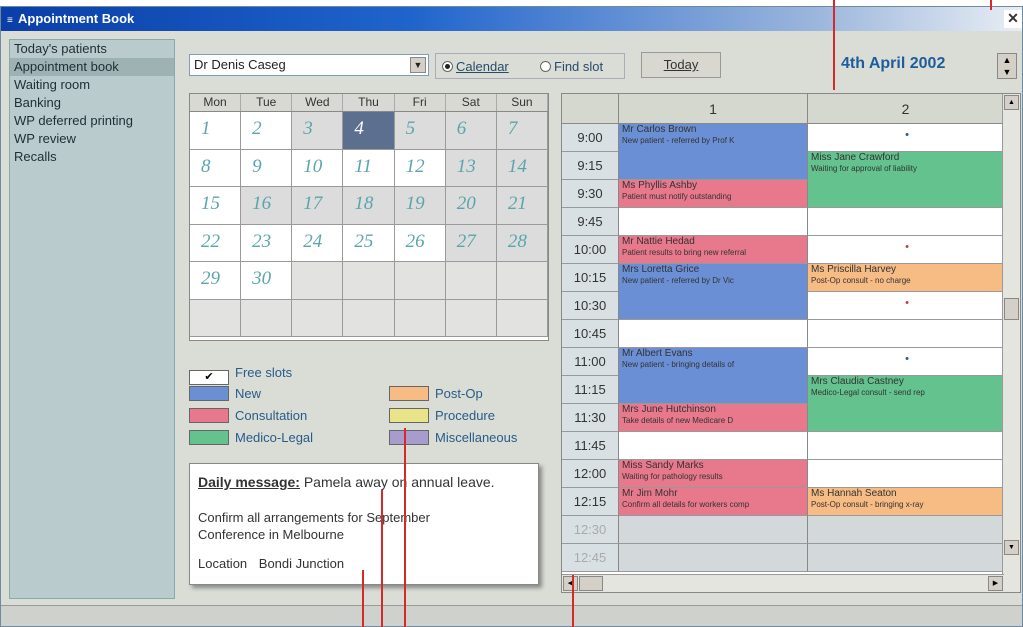  Describe the element at coordinates (1013, 19) in the screenshot. I see `close-button: ✕` at that location.